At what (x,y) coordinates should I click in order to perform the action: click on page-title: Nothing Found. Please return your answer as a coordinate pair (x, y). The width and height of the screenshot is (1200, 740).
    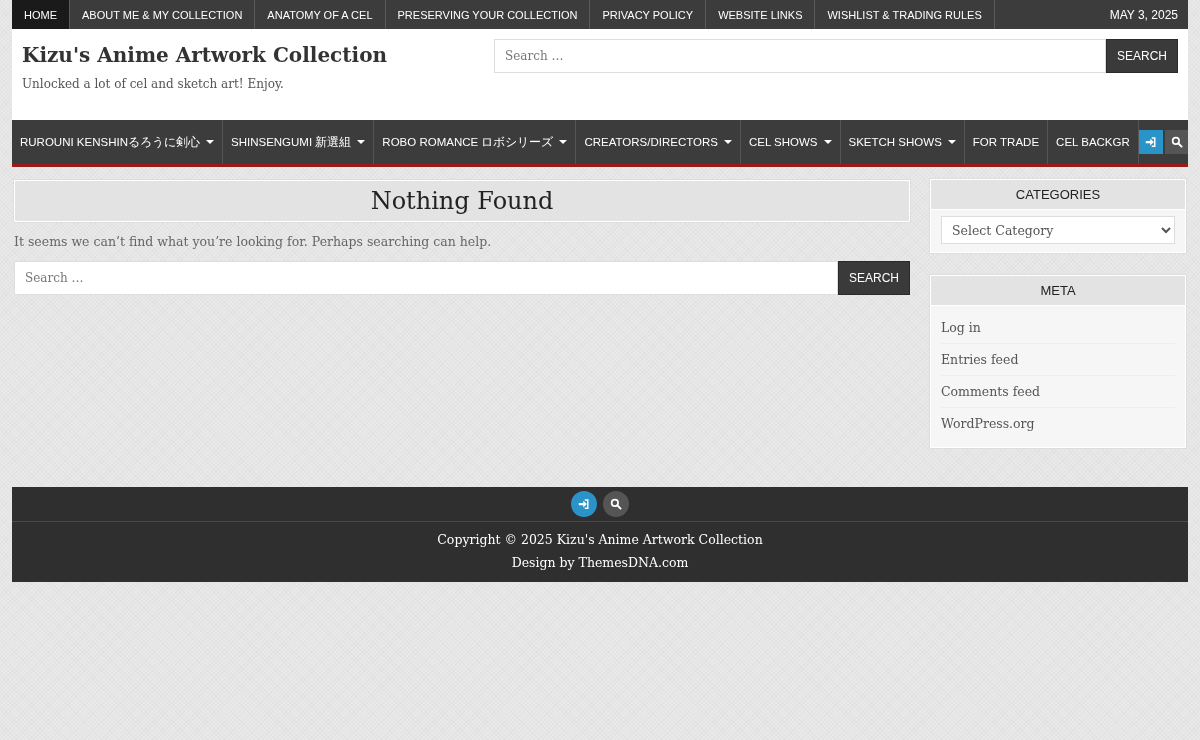
    Looking at the image, I should click on (462, 201).